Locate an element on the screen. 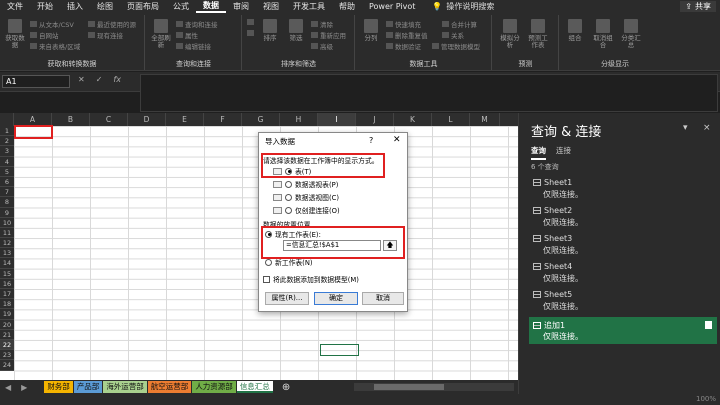  option-pivot-chart: 数据透视图(C) is located at coordinates (306, 197).